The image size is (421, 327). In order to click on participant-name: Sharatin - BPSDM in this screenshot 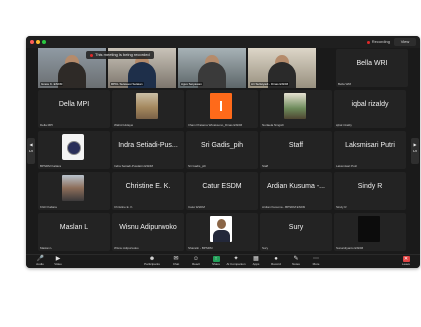, I will do `click(200, 248)`.